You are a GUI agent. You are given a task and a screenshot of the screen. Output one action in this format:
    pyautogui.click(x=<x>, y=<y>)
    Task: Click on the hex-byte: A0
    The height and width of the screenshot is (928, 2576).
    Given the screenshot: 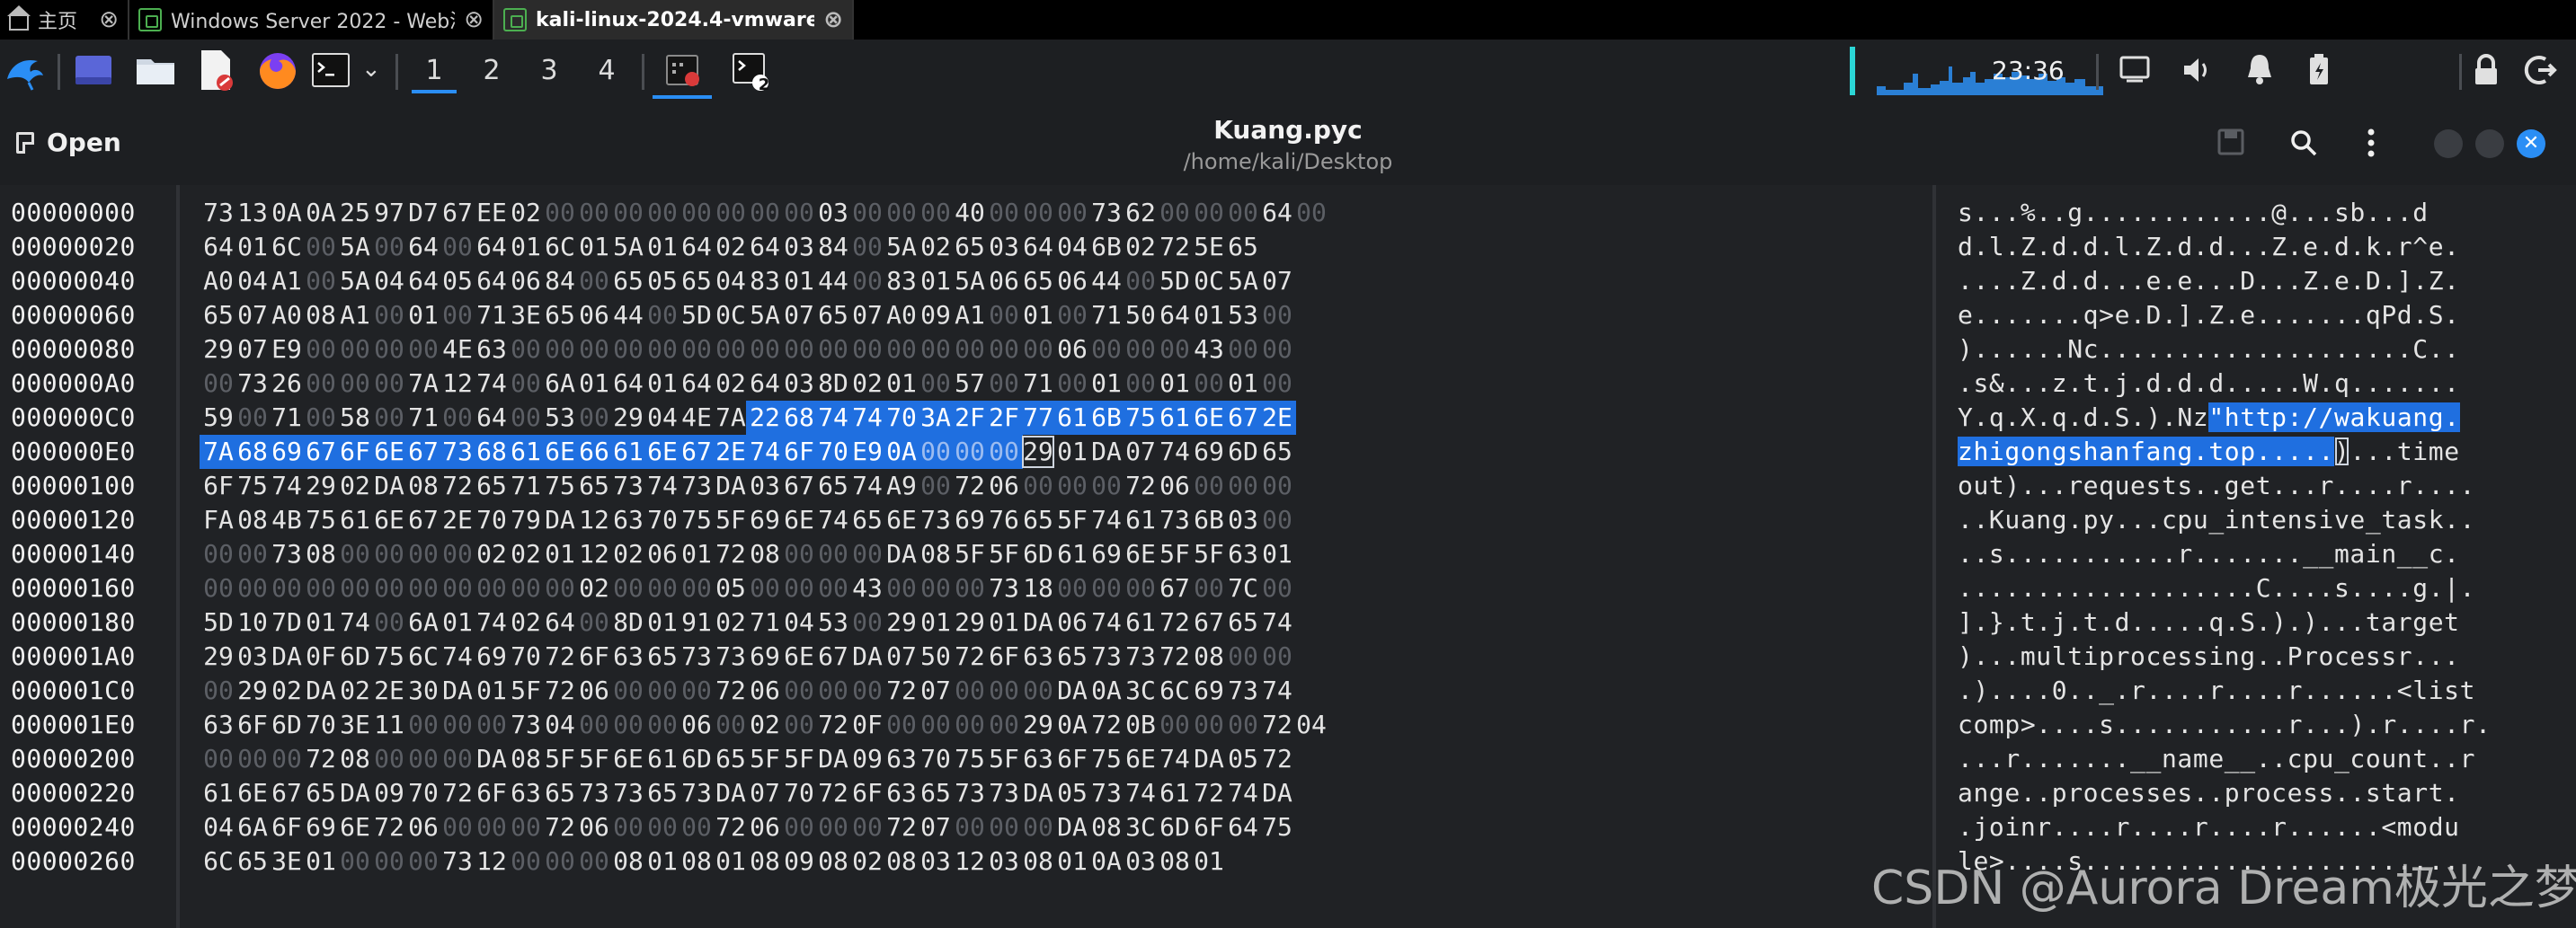 What is the action you would take?
    pyautogui.click(x=218, y=281)
    